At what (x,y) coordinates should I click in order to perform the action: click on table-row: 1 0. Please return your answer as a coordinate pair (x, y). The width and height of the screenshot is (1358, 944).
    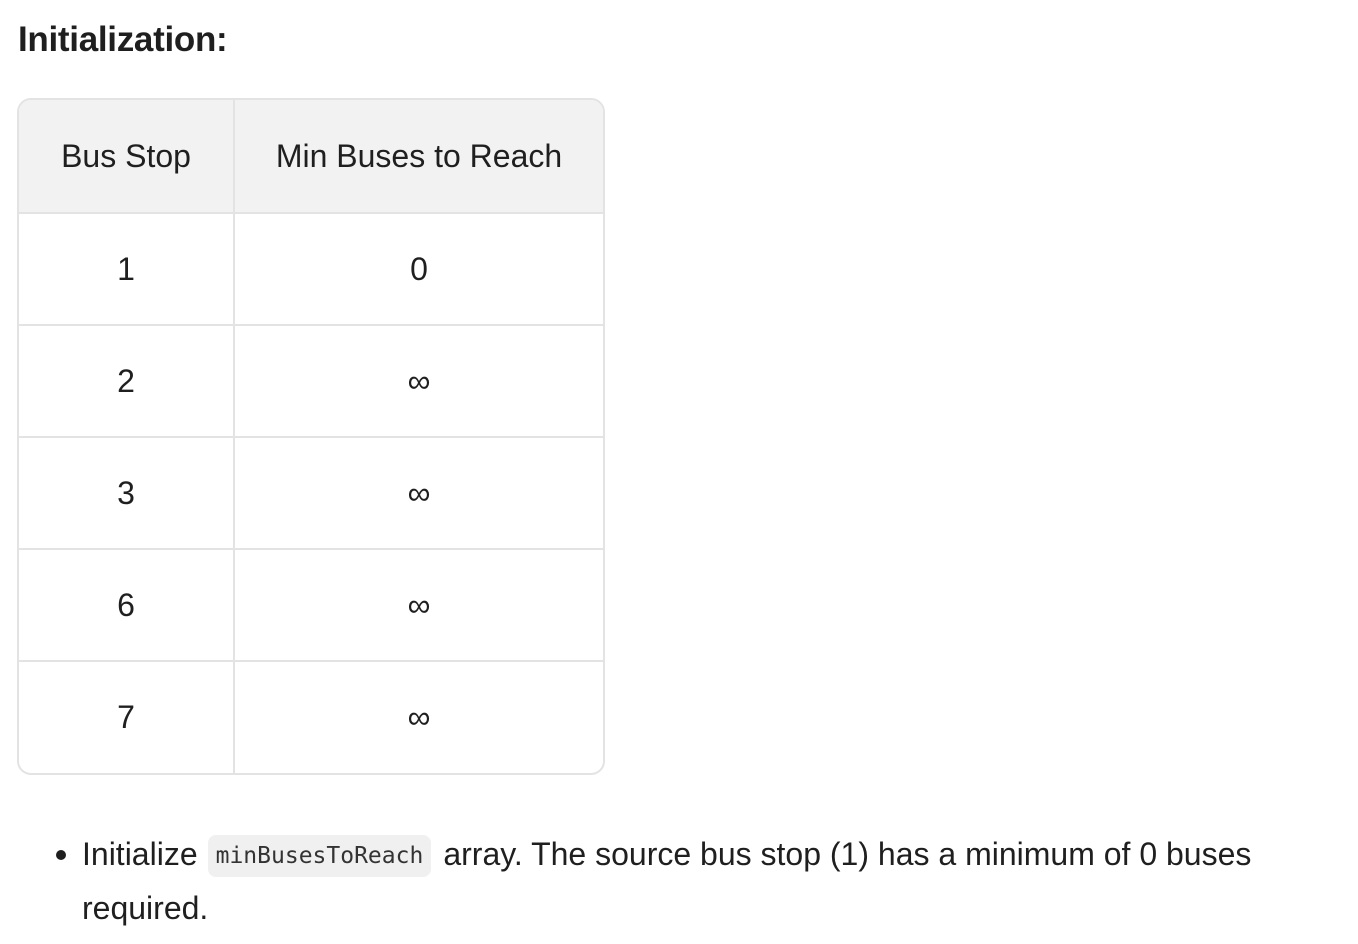
    Looking at the image, I should click on (311, 268).